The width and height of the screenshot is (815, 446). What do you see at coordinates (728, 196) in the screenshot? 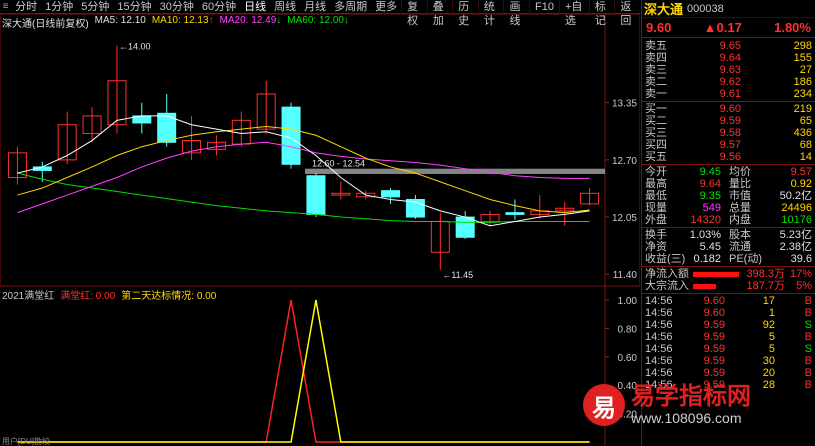
I see `stat-row: 最低 9.35 市值 50.2亿` at bounding box center [728, 196].